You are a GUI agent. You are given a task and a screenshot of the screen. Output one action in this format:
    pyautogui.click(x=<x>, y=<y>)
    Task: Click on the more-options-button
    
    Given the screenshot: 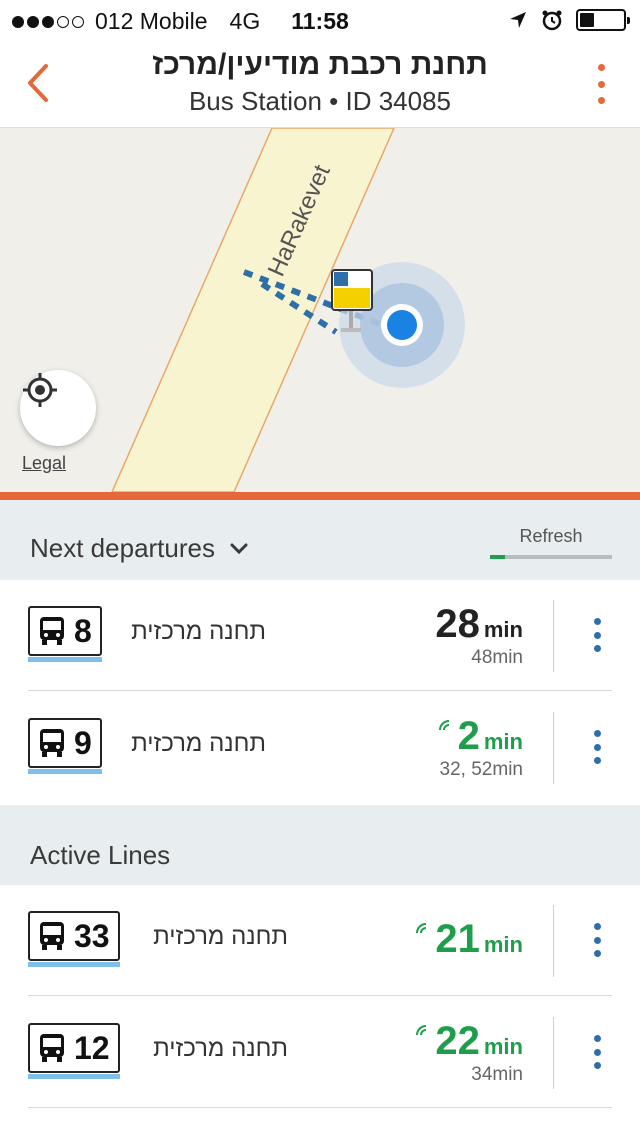 What is the action you would take?
    pyautogui.click(x=601, y=84)
    